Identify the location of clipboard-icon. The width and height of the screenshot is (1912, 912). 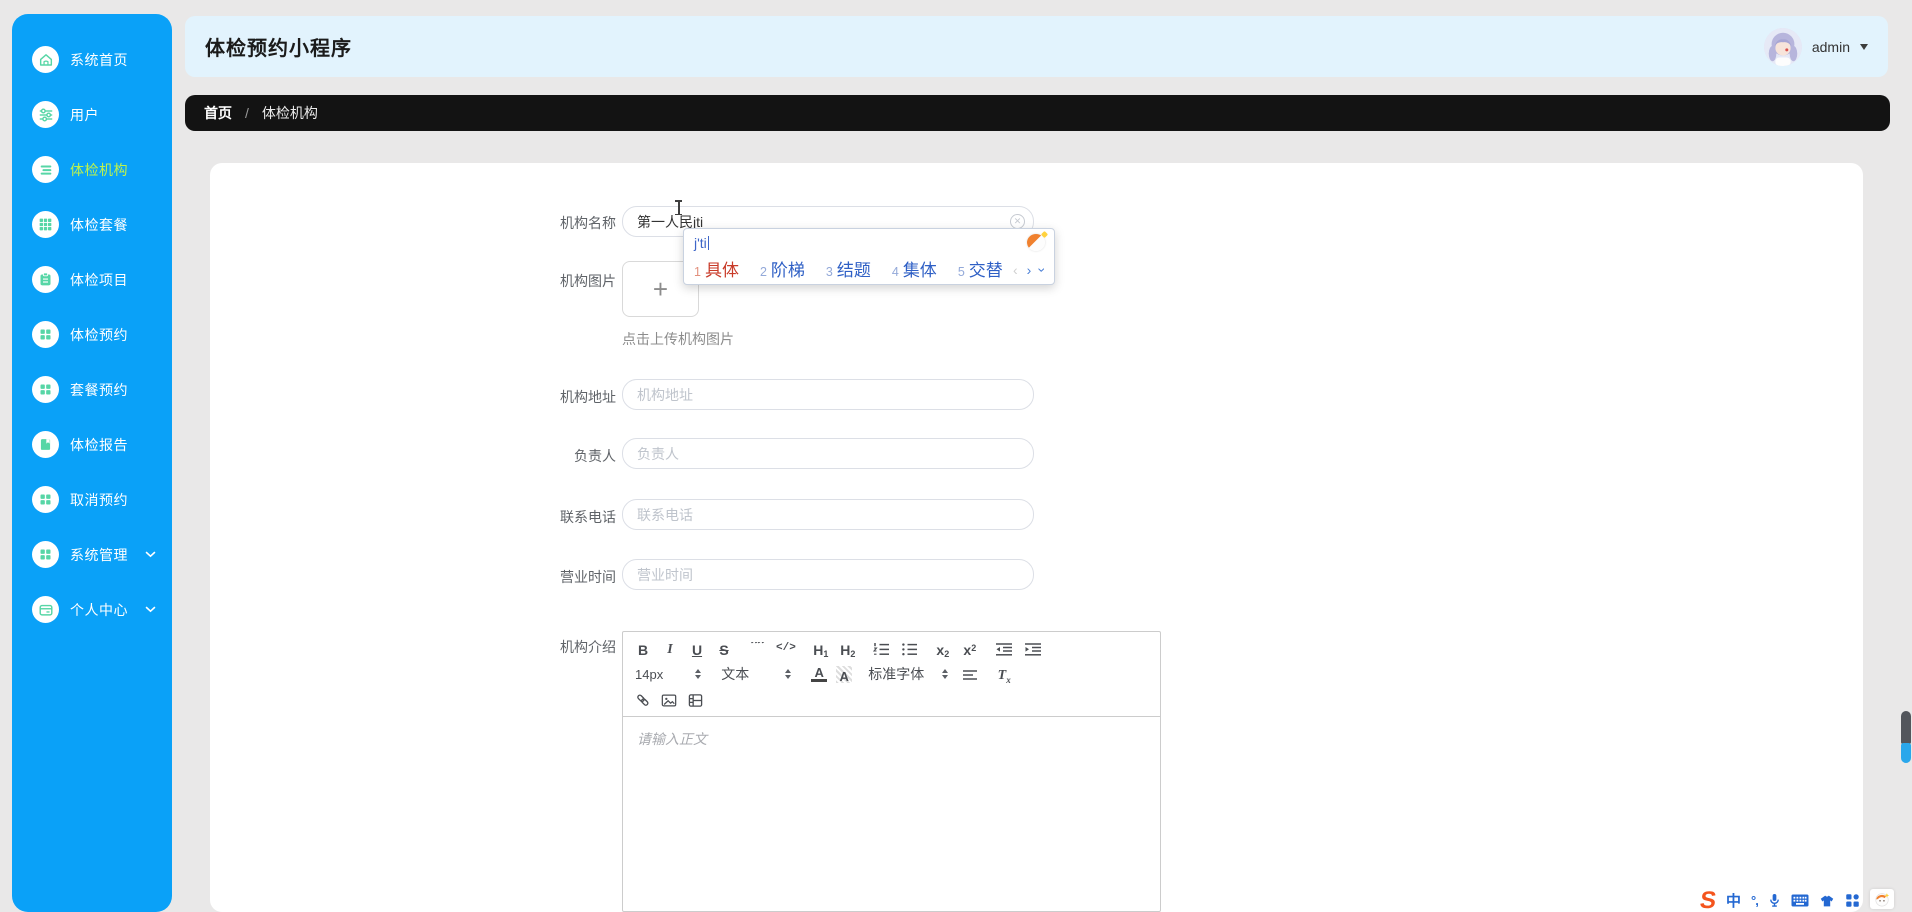
(45, 279).